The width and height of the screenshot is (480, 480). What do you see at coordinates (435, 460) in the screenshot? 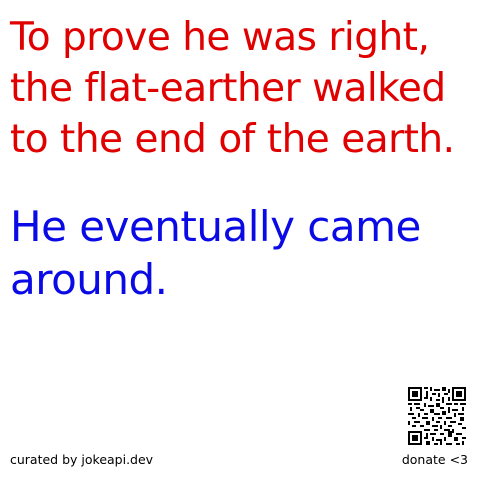
I see `donate-link: donate <3` at bounding box center [435, 460].